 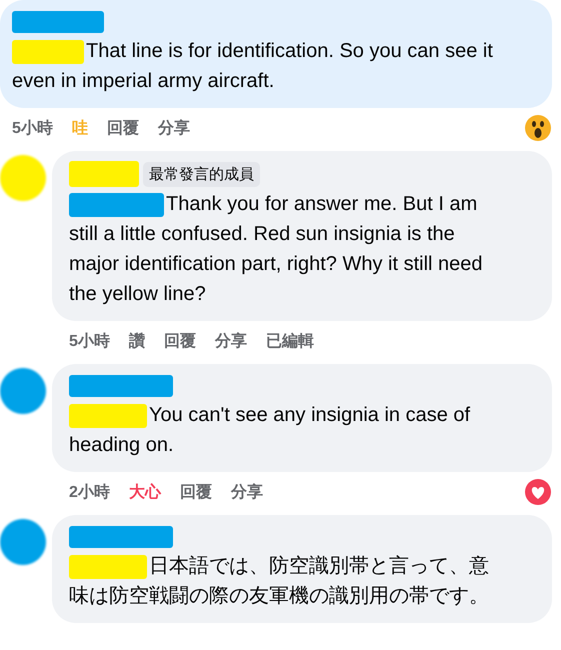 What do you see at coordinates (201, 174) in the screenshot?
I see `member-badge: 最常發言的成員` at bounding box center [201, 174].